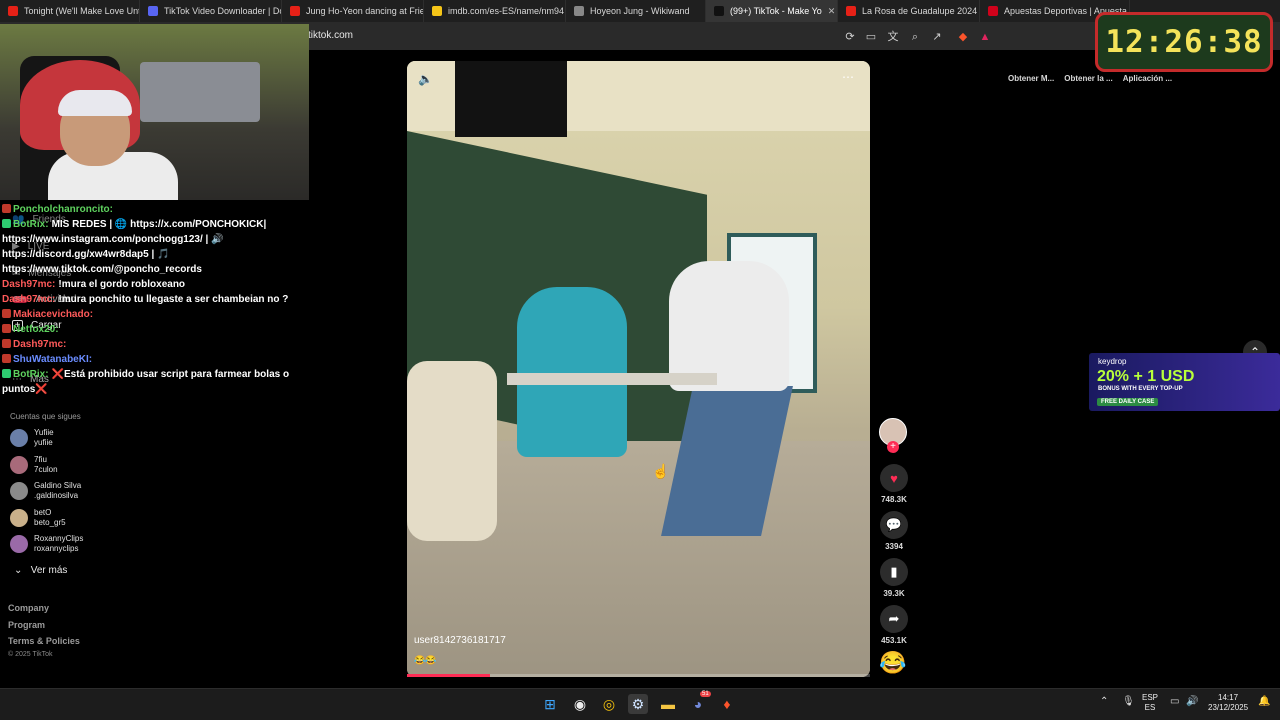 The image size is (1280, 720). What do you see at coordinates (122, 284) in the screenshot?
I see `chat-text: !mura el gordo robloxeano` at bounding box center [122, 284].